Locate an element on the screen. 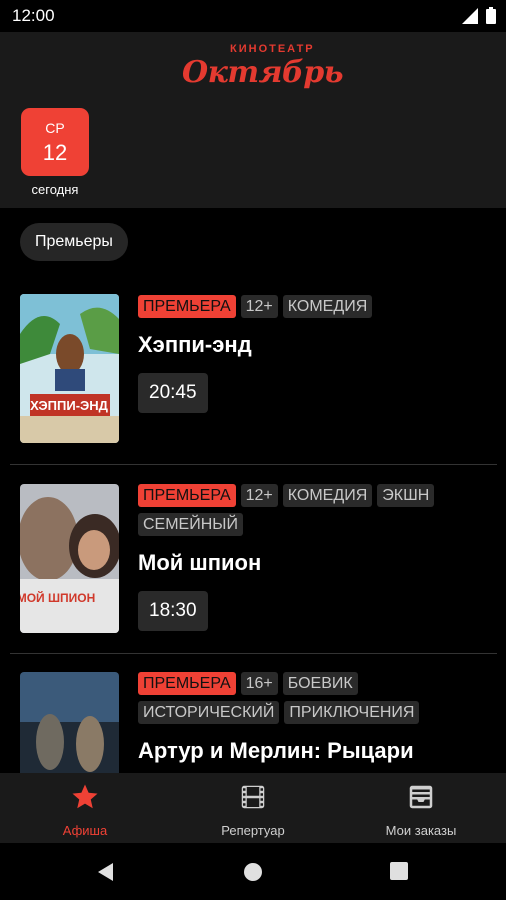  nav-item-label: Мои заказы is located at coordinates (421, 830).